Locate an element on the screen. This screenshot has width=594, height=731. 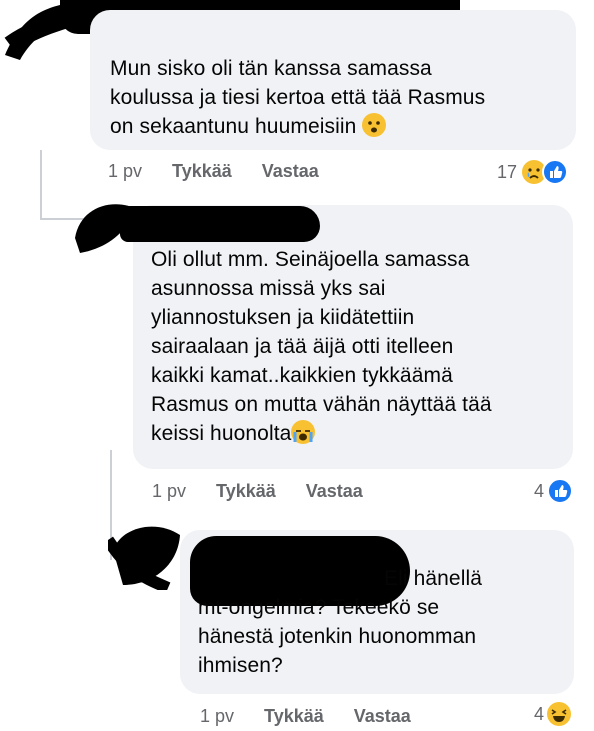
comment-line: Rasmus on mutta vähän näyttää tää is located at coordinates (321, 404).